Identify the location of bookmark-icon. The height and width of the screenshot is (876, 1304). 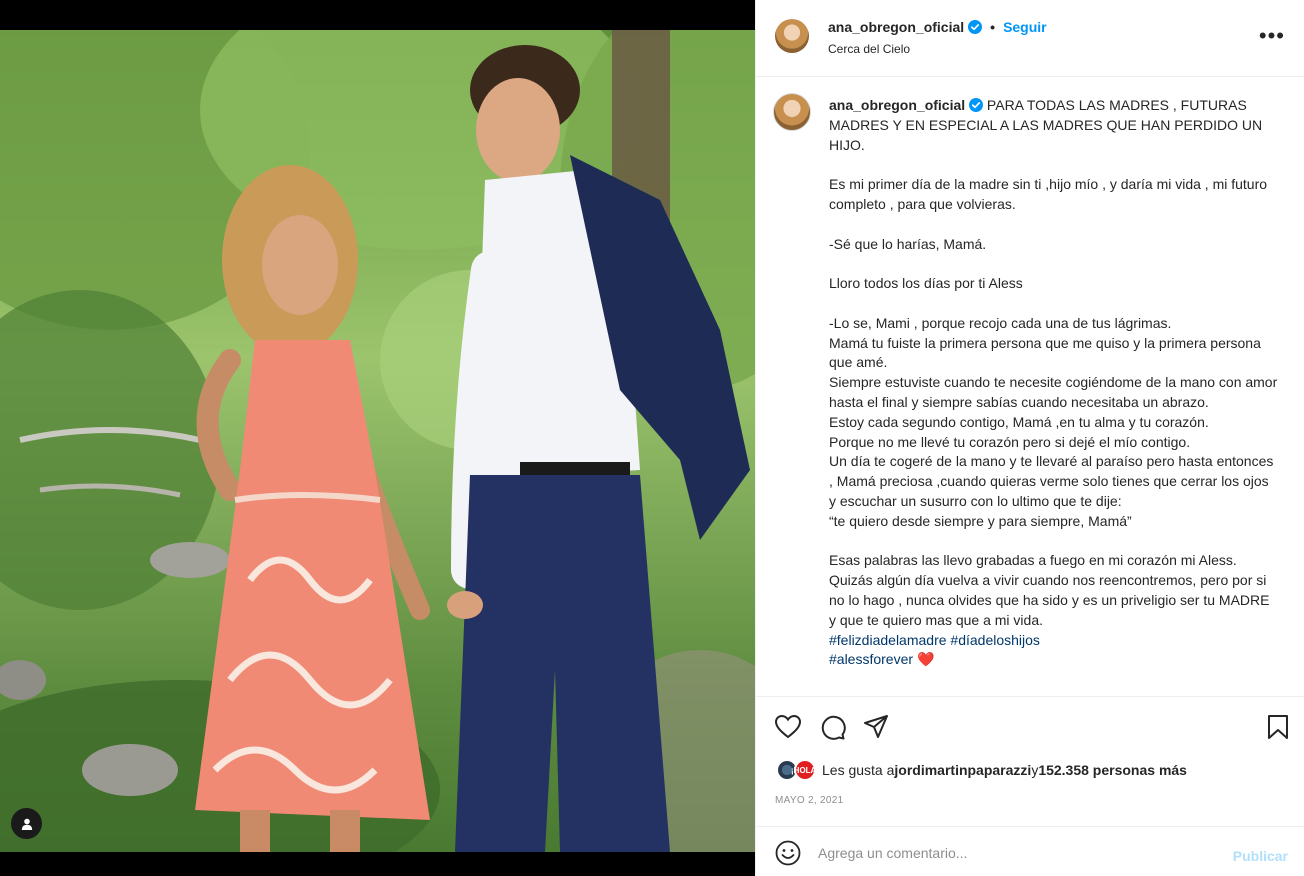
(1278, 727).